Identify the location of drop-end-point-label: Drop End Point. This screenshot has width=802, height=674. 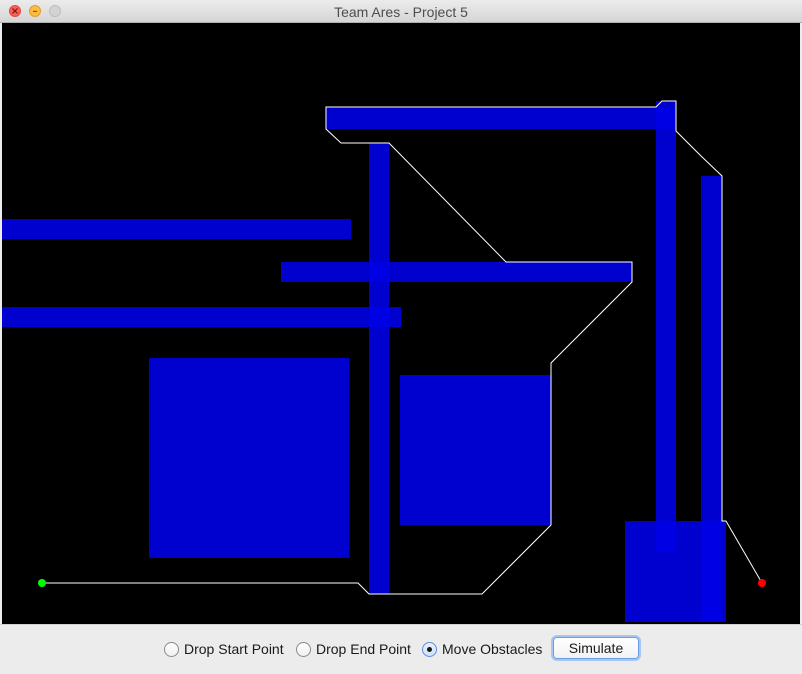
(363, 649).